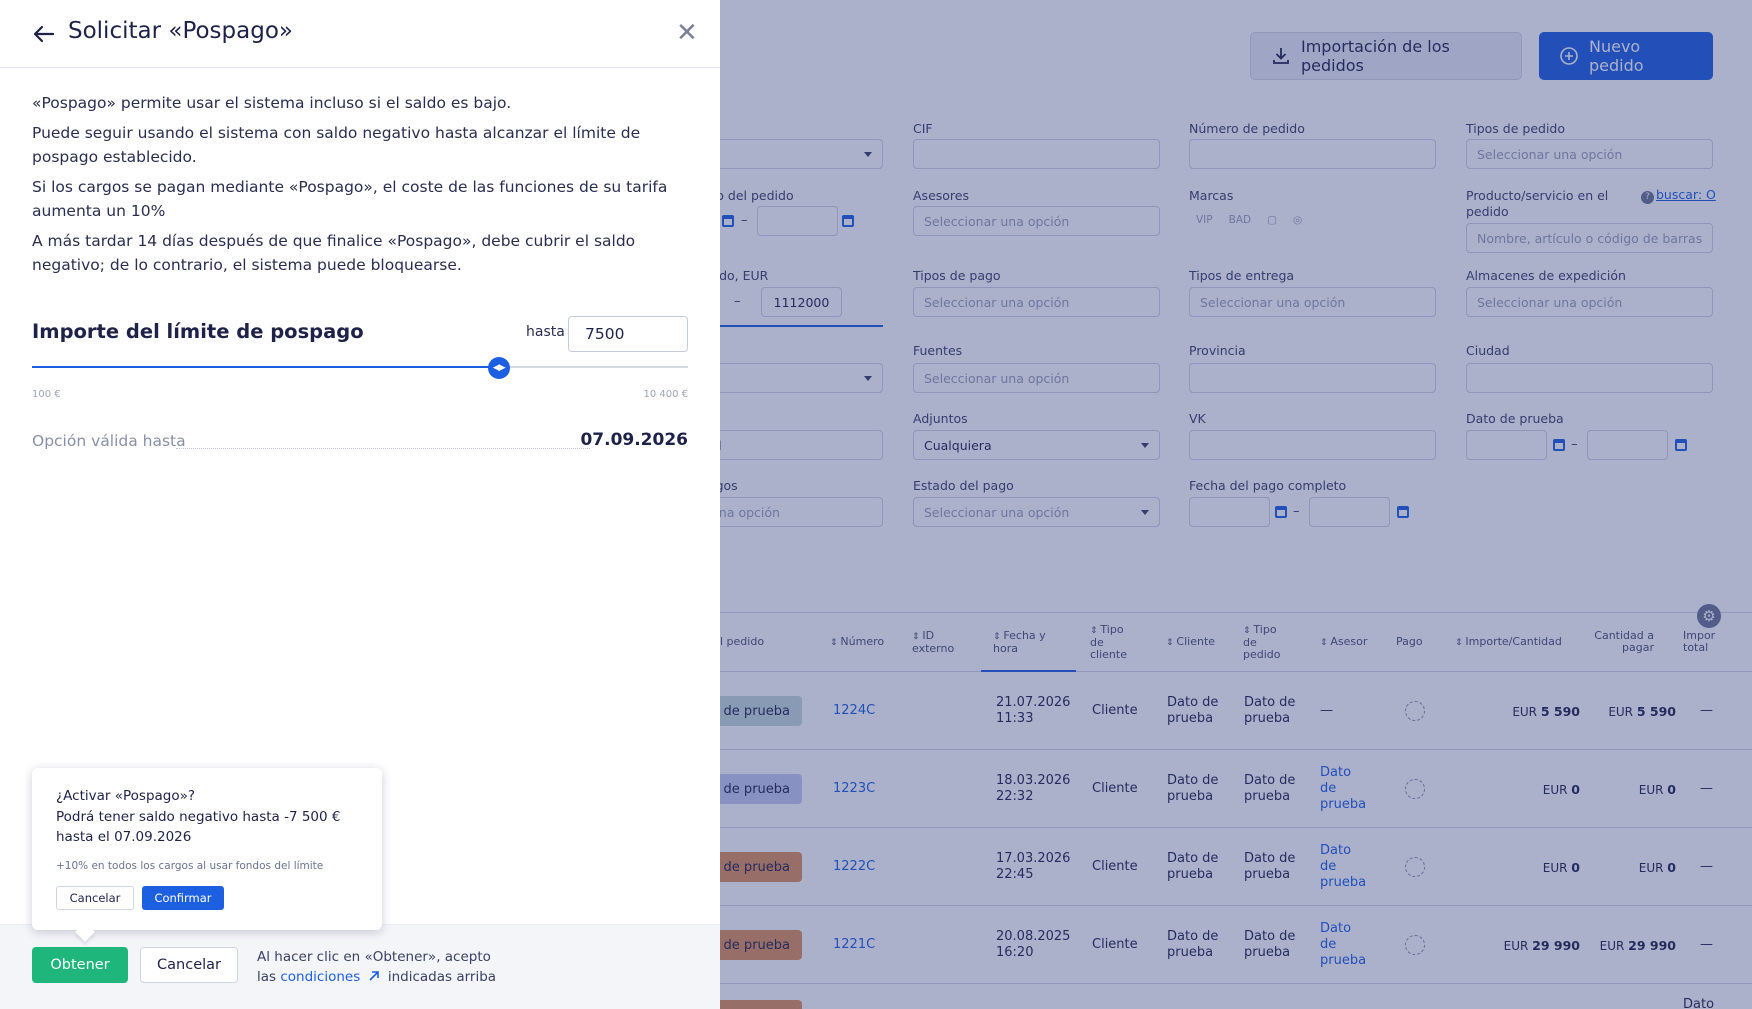  What do you see at coordinates (265, 367) in the screenshot?
I see `limit-slider-fill` at bounding box center [265, 367].